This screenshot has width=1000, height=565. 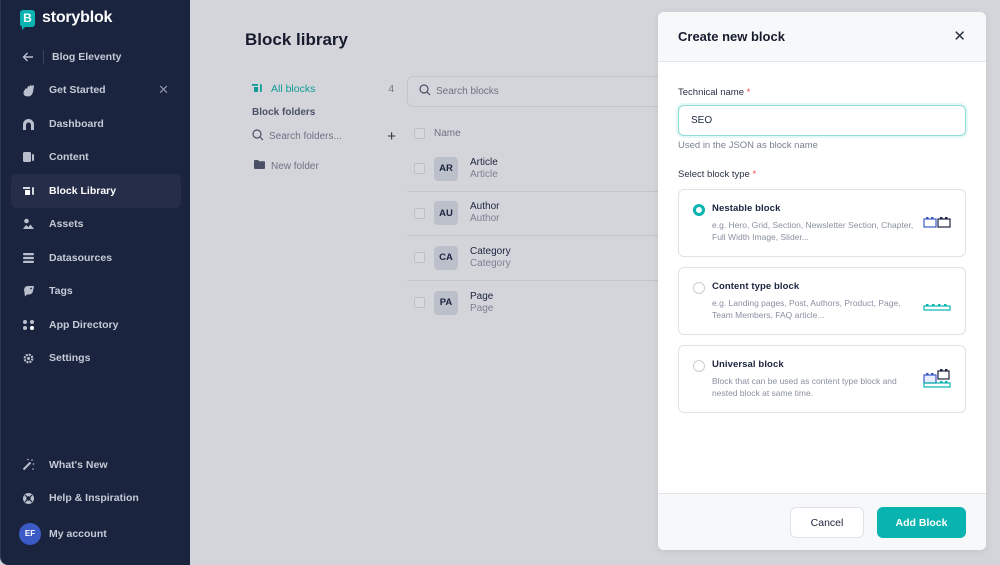 I want to click on block-technical-name: Author, so click(x=485, y=219).